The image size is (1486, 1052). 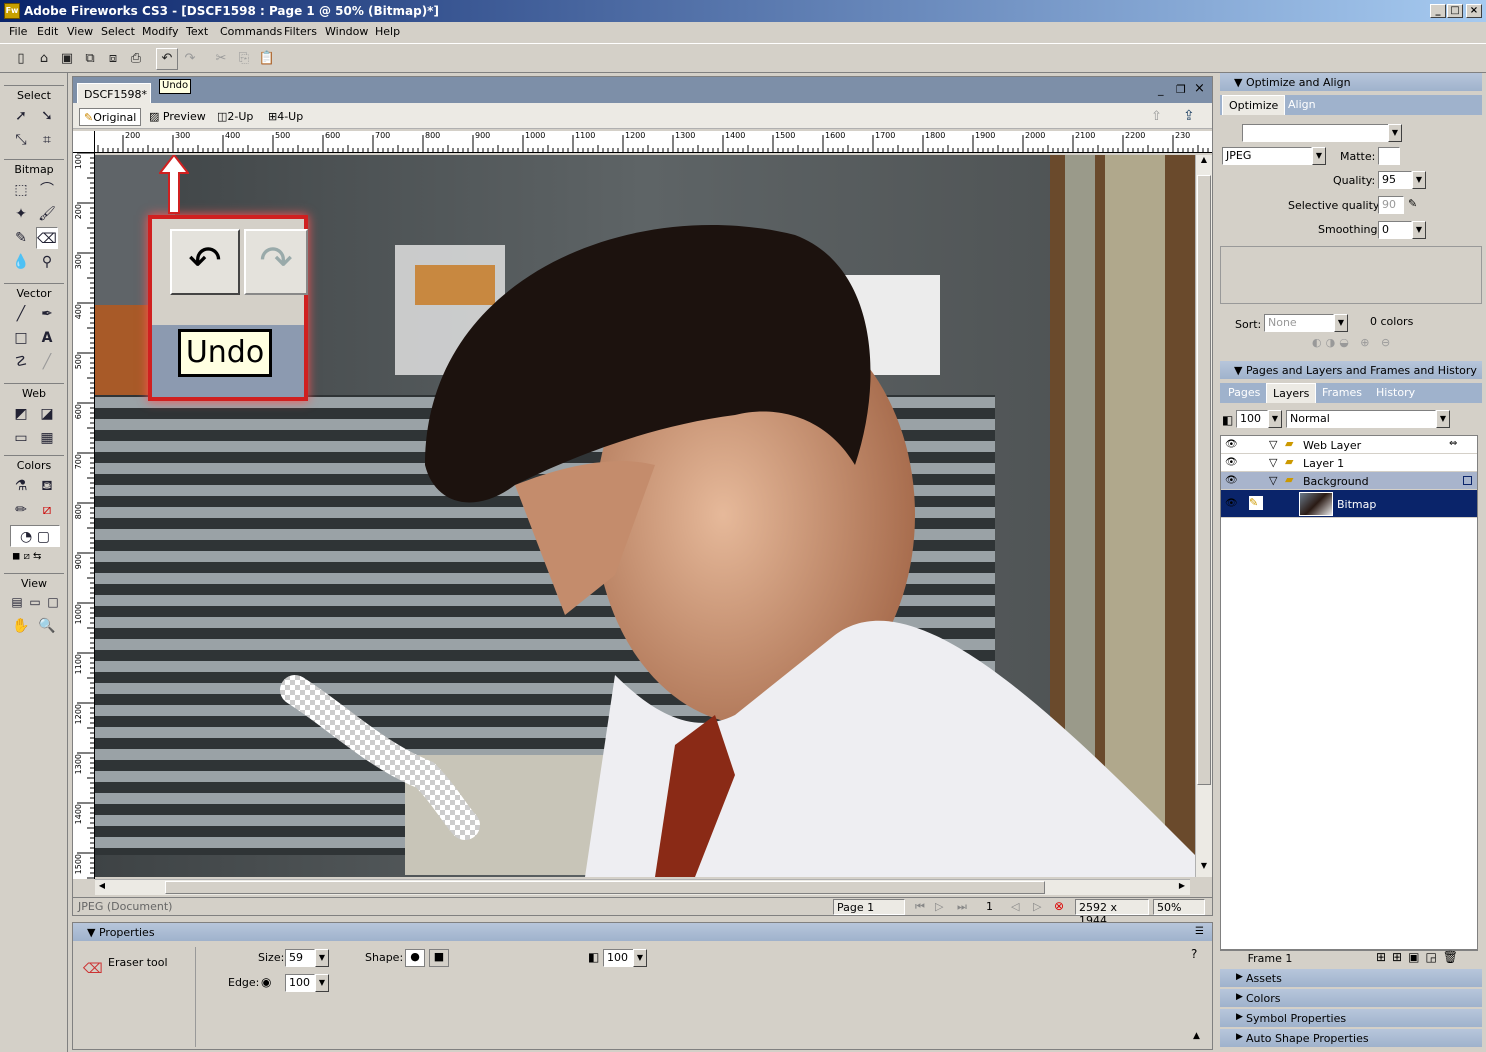 What do you see at coordinates (300, 958) in the screenshot?
I see `size-field: 59` at bounding box center [300, 958].